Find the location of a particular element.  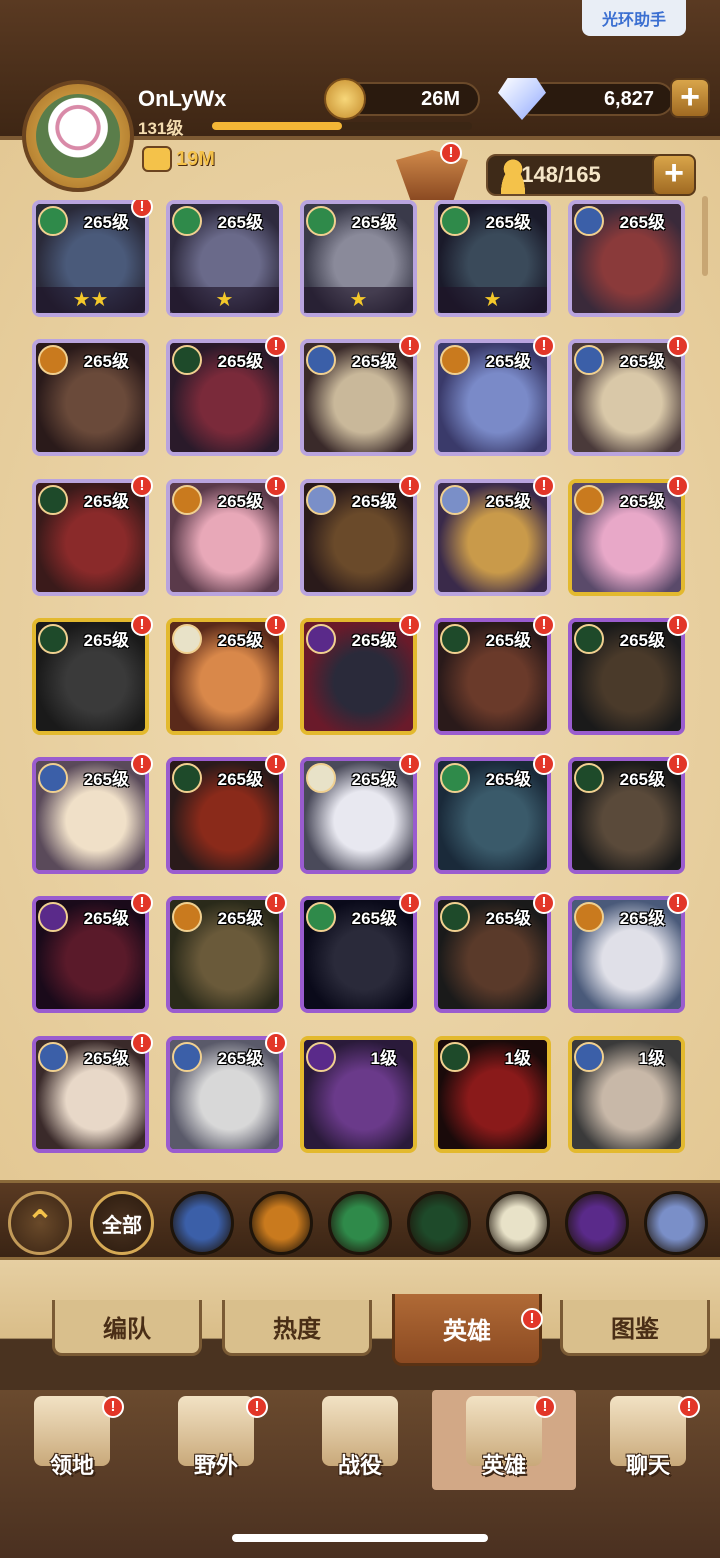

nav-item-1: 野外! is located at coordinates (216, 1440).